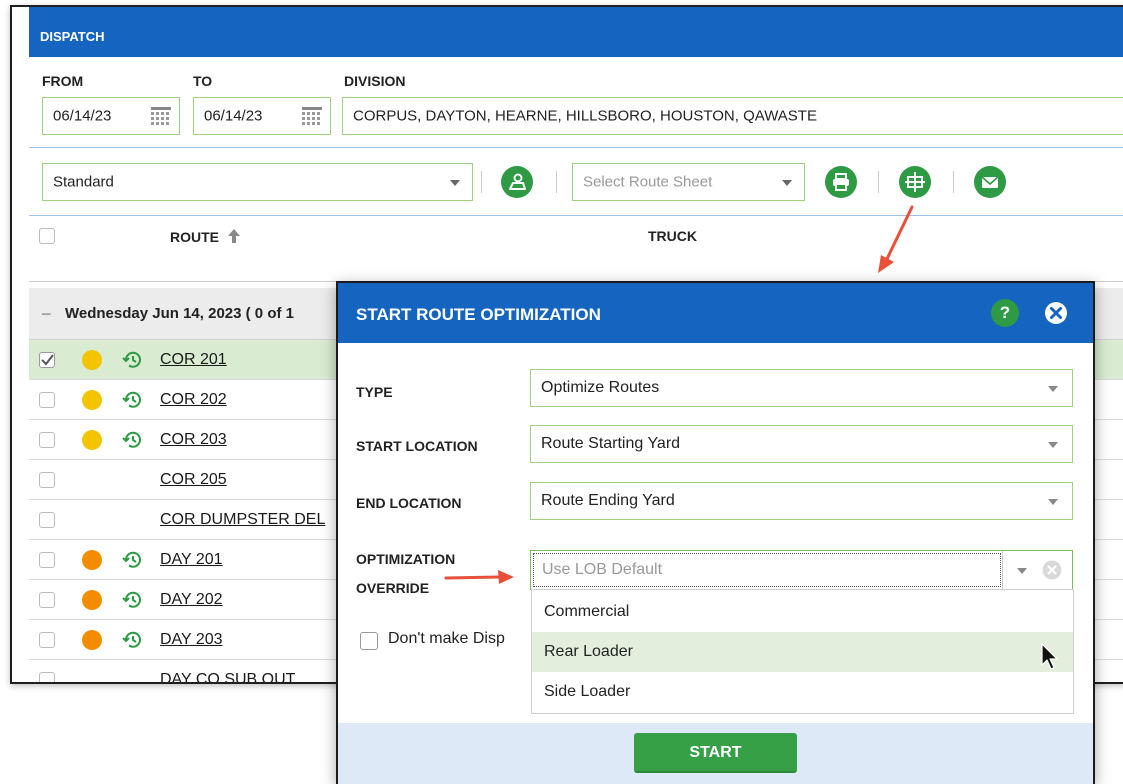  What do you see at coordinates (611, 443) in the screenshot?
I see `start-location-value: Route Starting Yard` at bounding box center [611, 443].